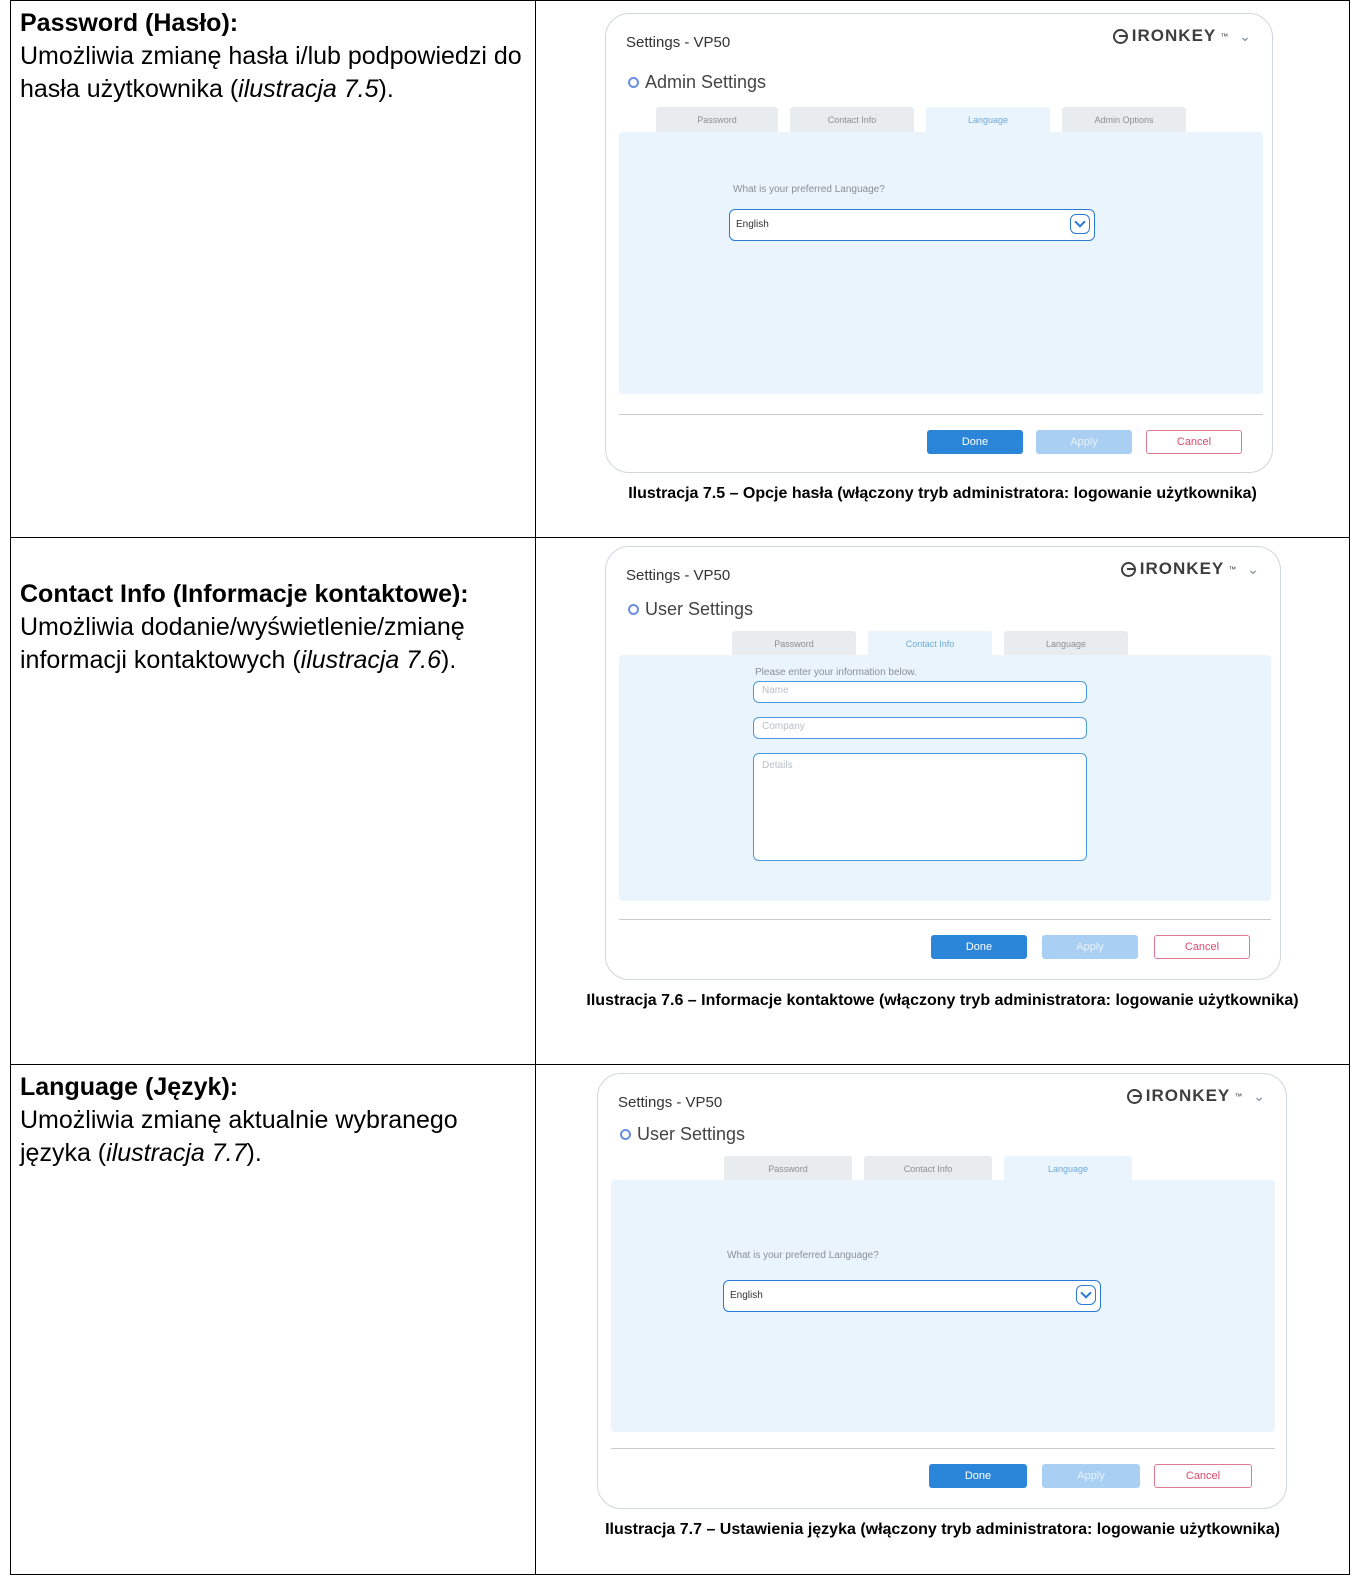 This screenshot has width=1354, height=1575. What do you see at coordinates (129, 23) in the screenshot?
I see `term-heading: Password (Hasło):` at bounding box center [129, 23].